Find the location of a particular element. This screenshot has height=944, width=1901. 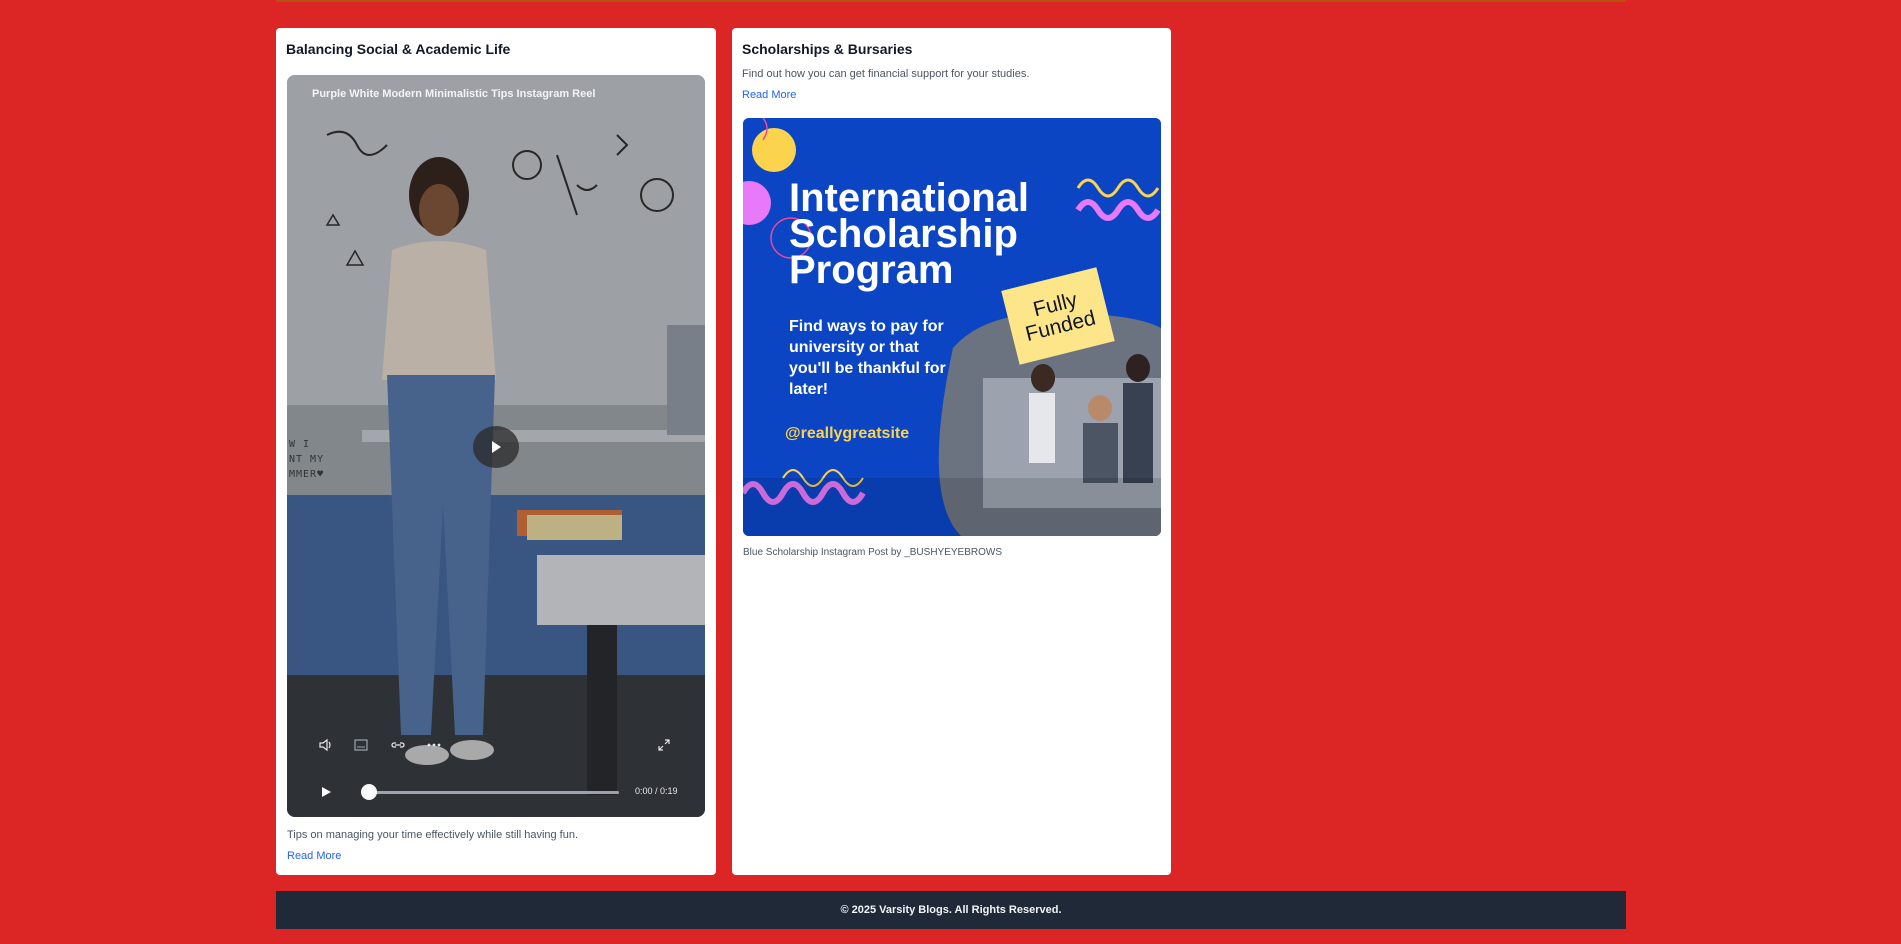

poster-handle: @reallygreatsite is located at coordinates (847, 433).